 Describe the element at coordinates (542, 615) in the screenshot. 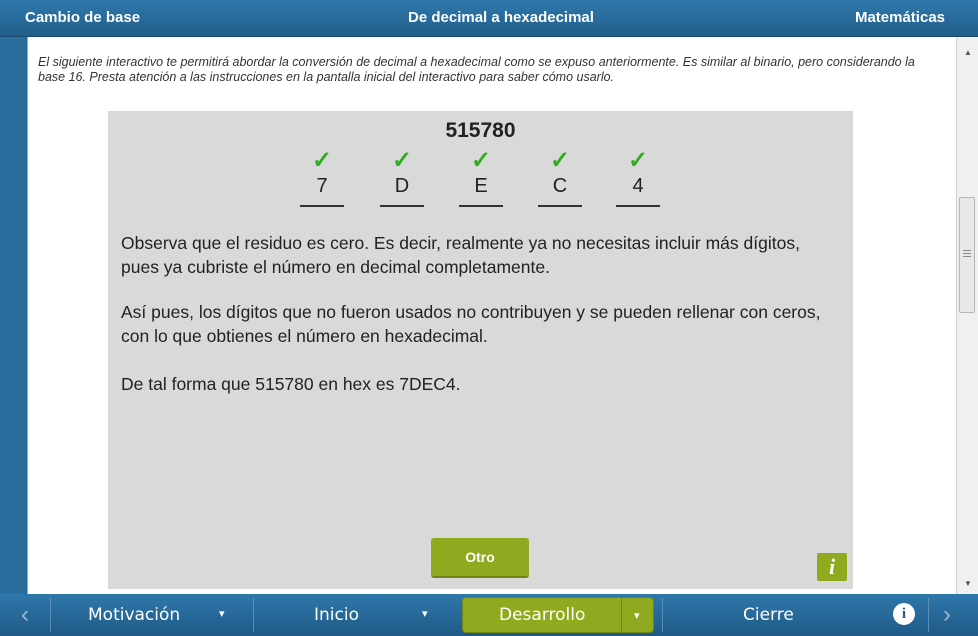

I see `nav-label: Desarrollo` at that location.